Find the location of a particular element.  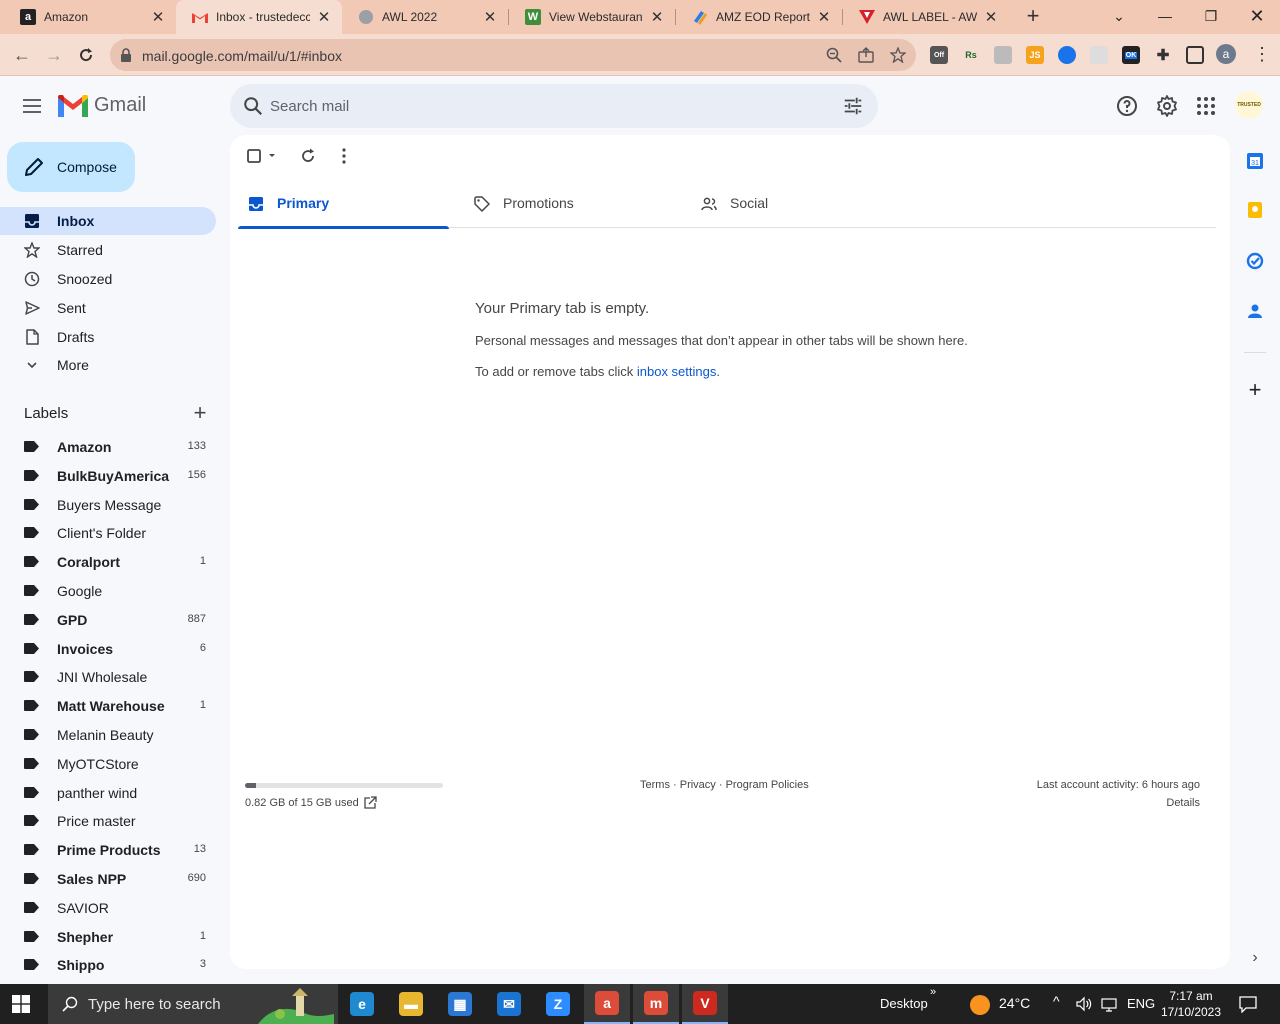

taskbar-clock: 7:17 am 17/10/2023 is located at coordinates (1191, 1004).